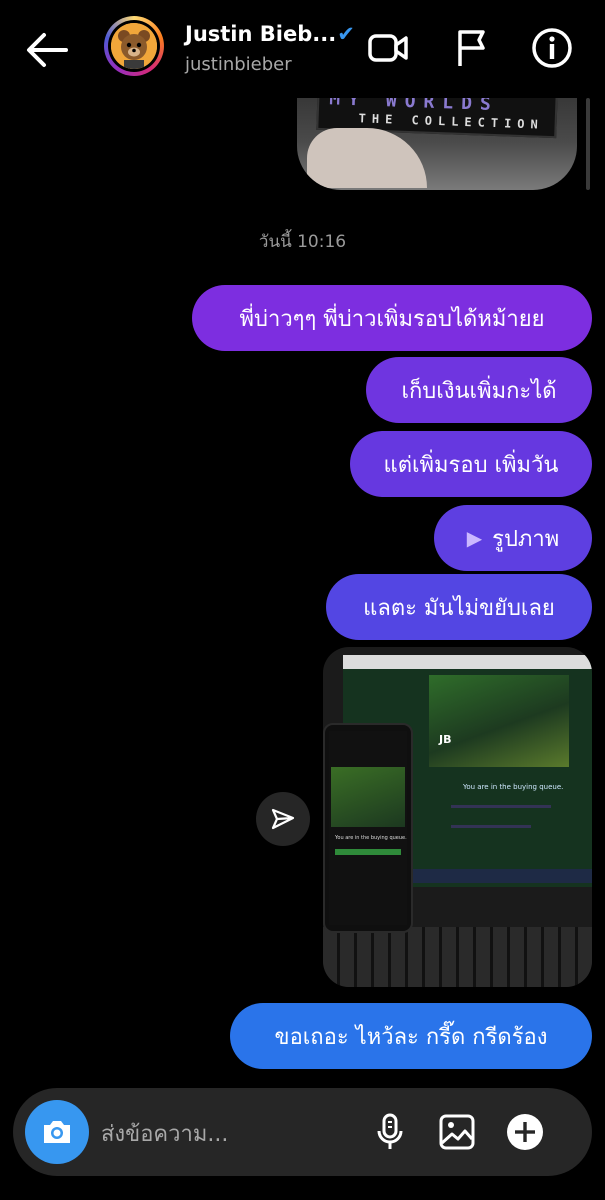  Describe the element at coordinates (368, 828) in the screenshot. I see `phone-in-photo: You are in the buying queue.` at that location.